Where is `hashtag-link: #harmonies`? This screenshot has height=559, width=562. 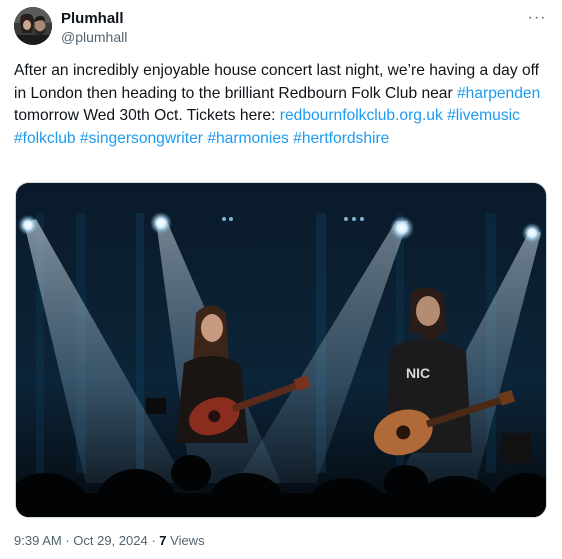
hashtag-link: #harmonies is located at coordinates (247, 138).